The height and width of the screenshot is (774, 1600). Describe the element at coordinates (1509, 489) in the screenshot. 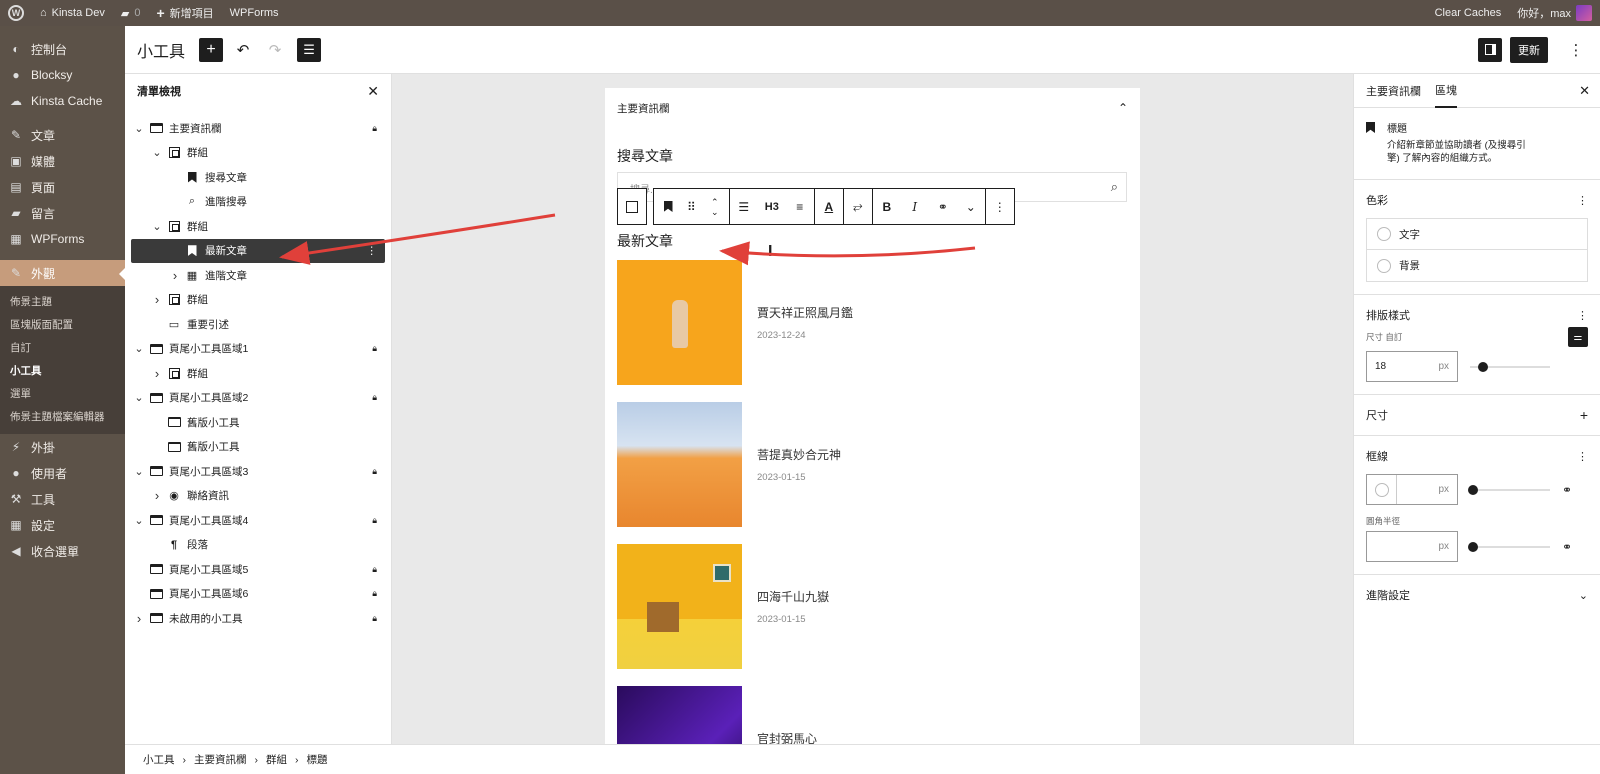

I see `border-width-slider` at that location.